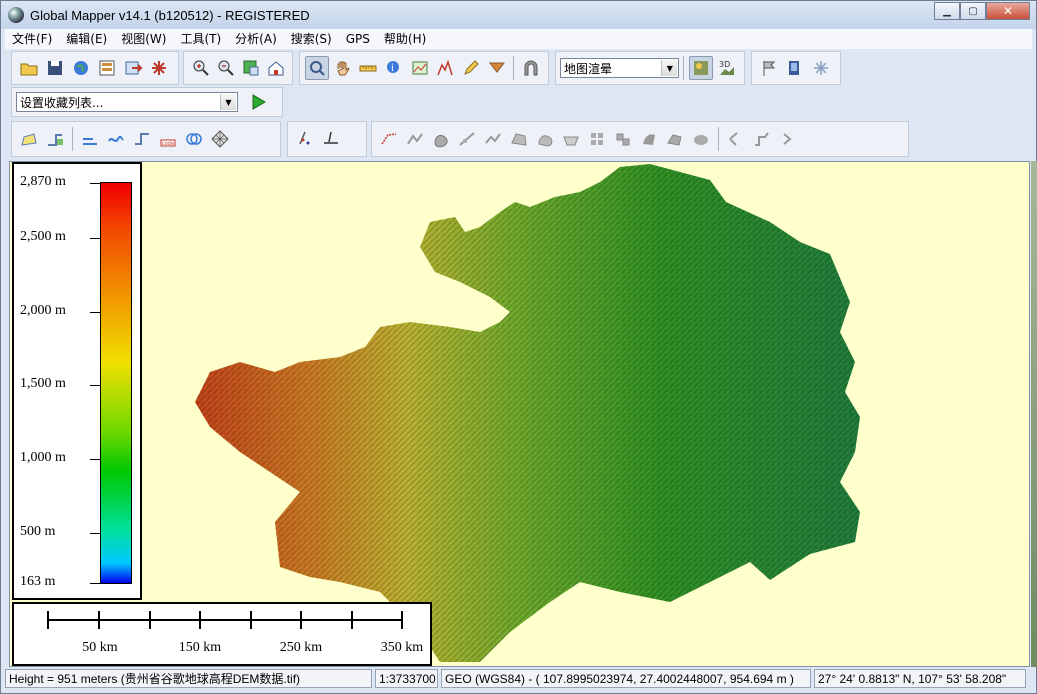 The height and width of the screenshot is (694, 1037). I want to click on menu-help: 帮助(H), so click(405, 39).